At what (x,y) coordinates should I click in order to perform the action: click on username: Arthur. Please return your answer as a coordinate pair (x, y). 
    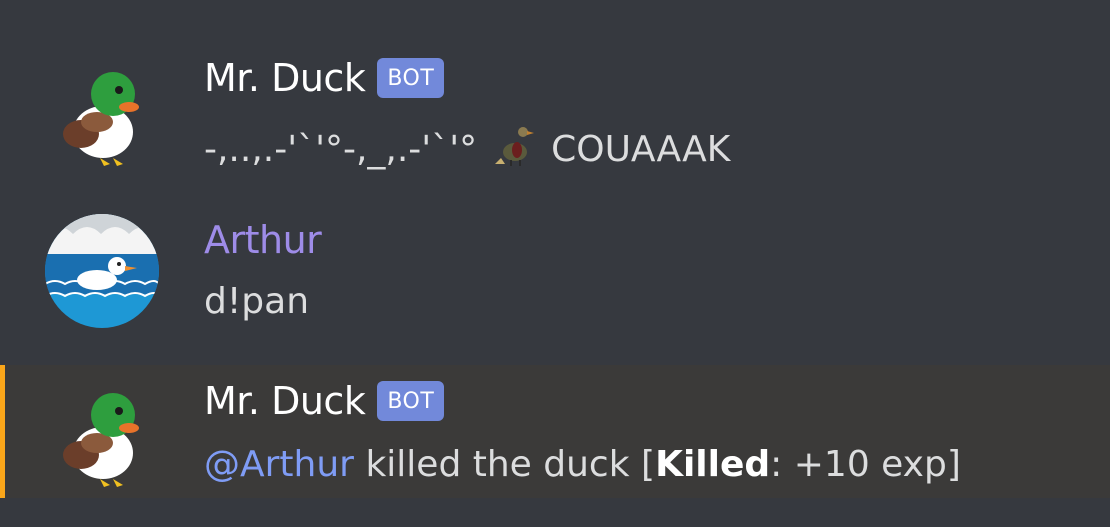
    Looking at the image, I should click on (263, 240).